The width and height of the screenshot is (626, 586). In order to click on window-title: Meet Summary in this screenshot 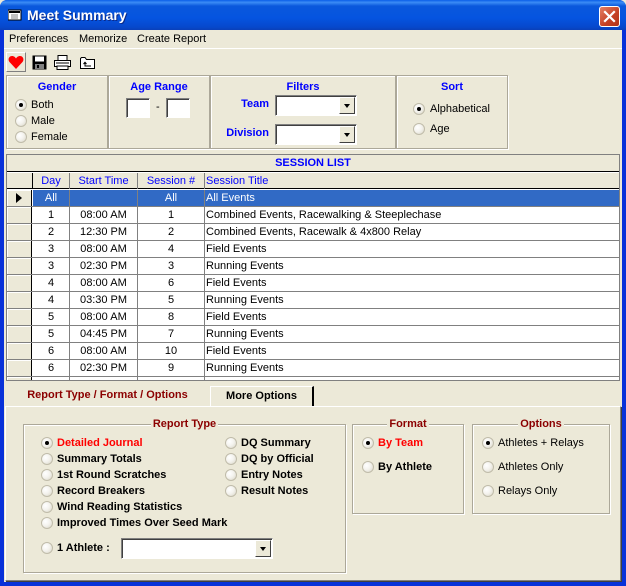, I will do `click(77, 15)`.